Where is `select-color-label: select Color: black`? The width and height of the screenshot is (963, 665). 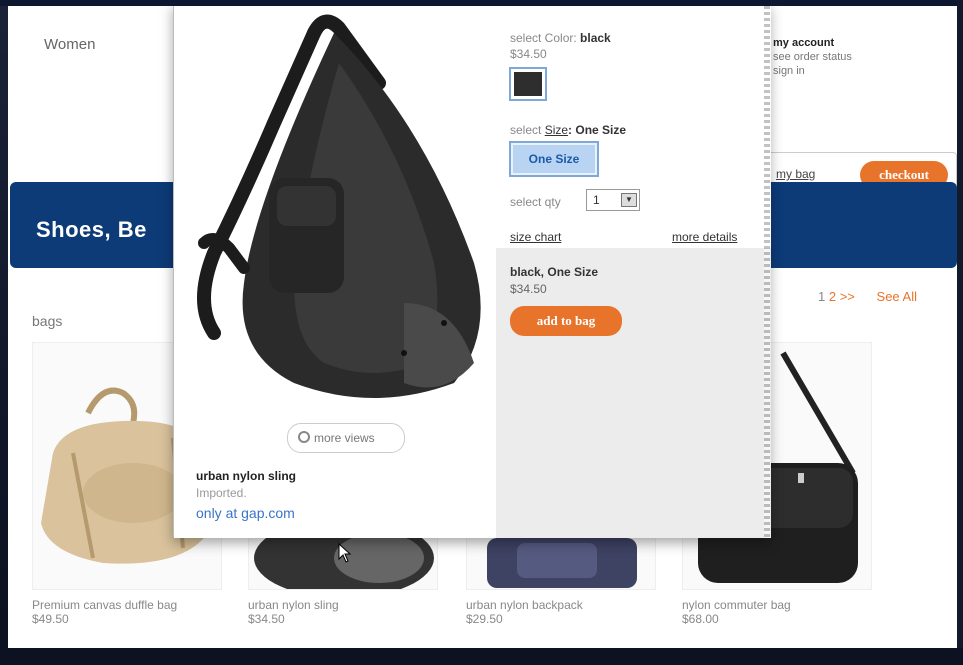
select-color-label: select Color: black is located at coordinates (560, 38).